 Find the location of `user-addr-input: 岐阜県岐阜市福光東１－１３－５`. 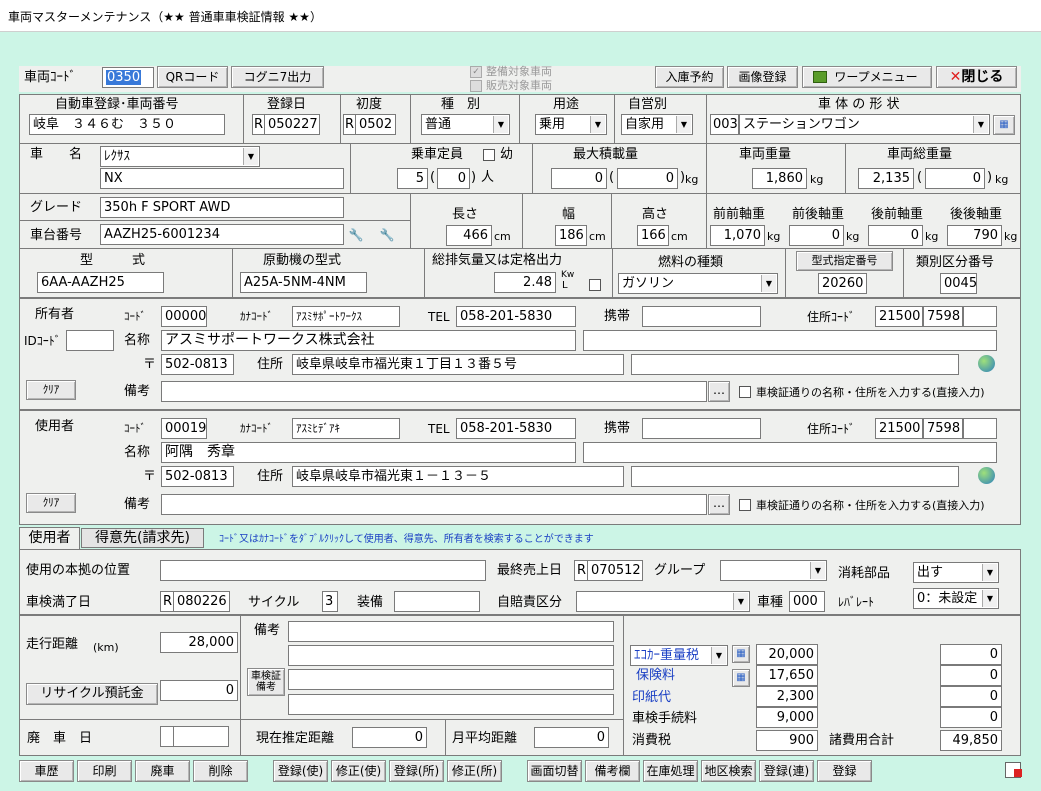

user-addr-input: 岐阜県岐阜市福光東１－１３－５ is located at coordinates (458, 476).